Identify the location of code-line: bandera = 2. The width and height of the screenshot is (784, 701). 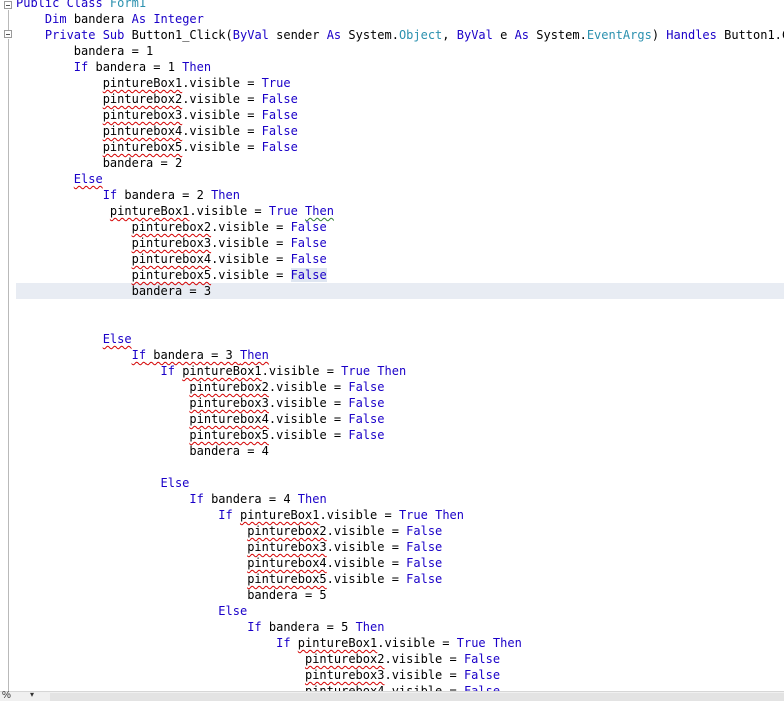
(400, 163).